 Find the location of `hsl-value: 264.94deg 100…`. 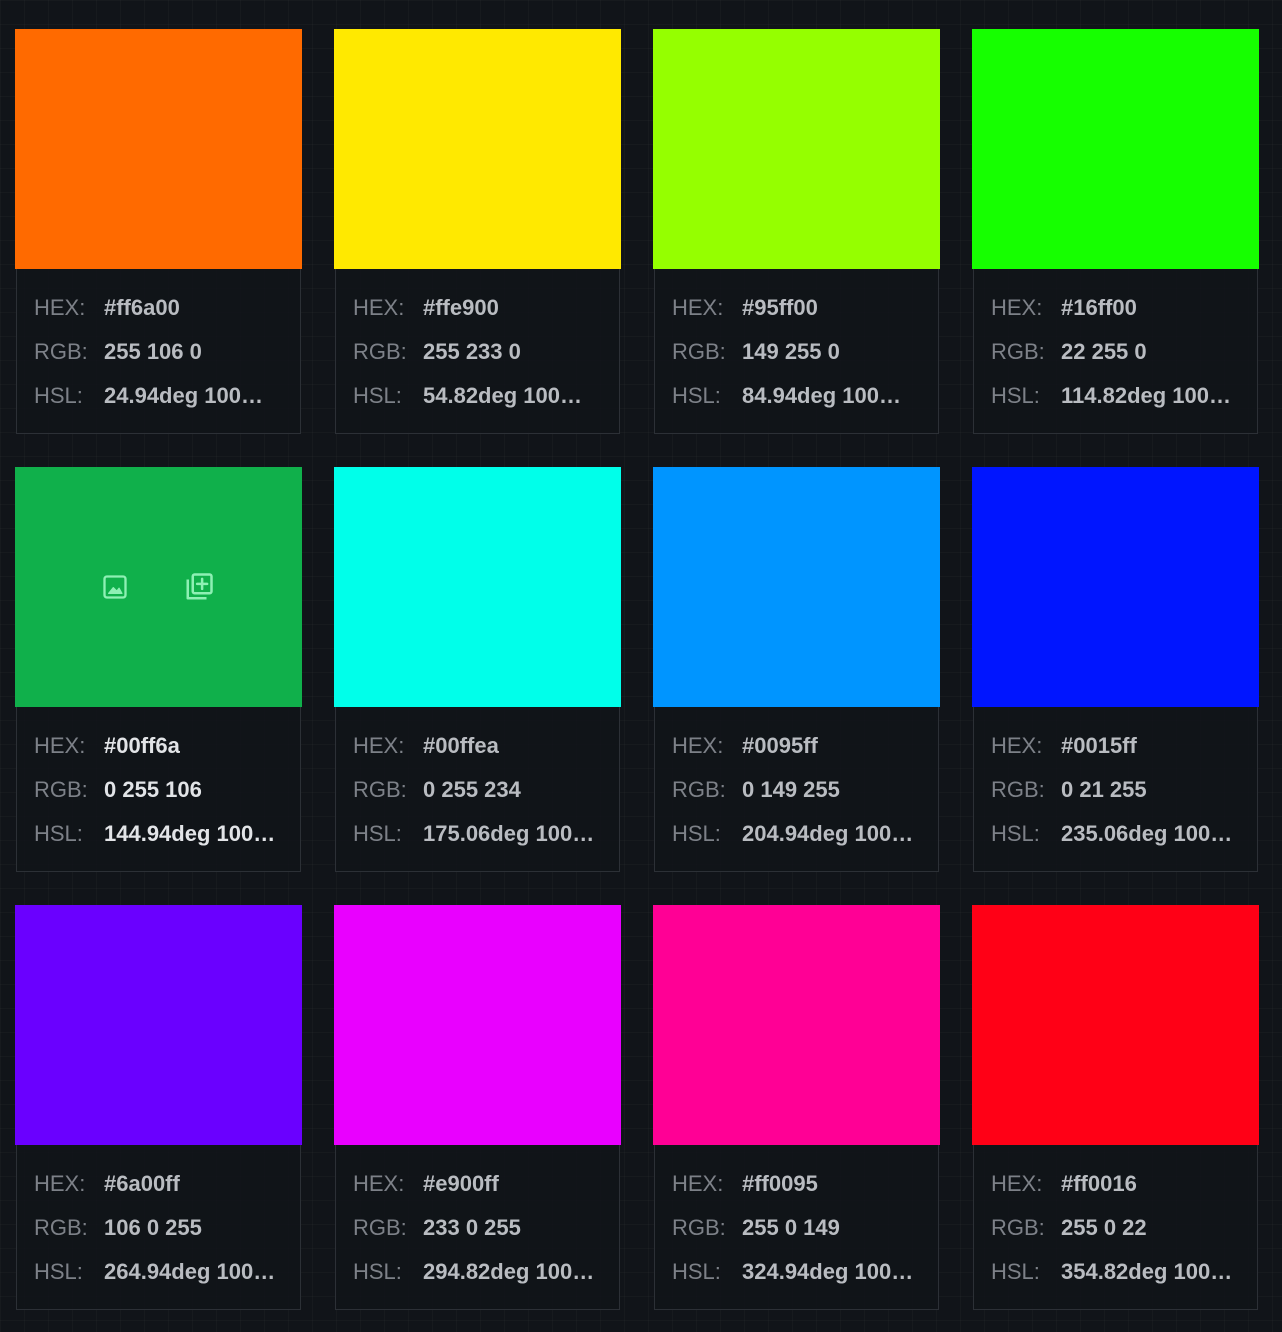

hsl-value: 264.94deg 100… is located at coordinates (189, 1272).